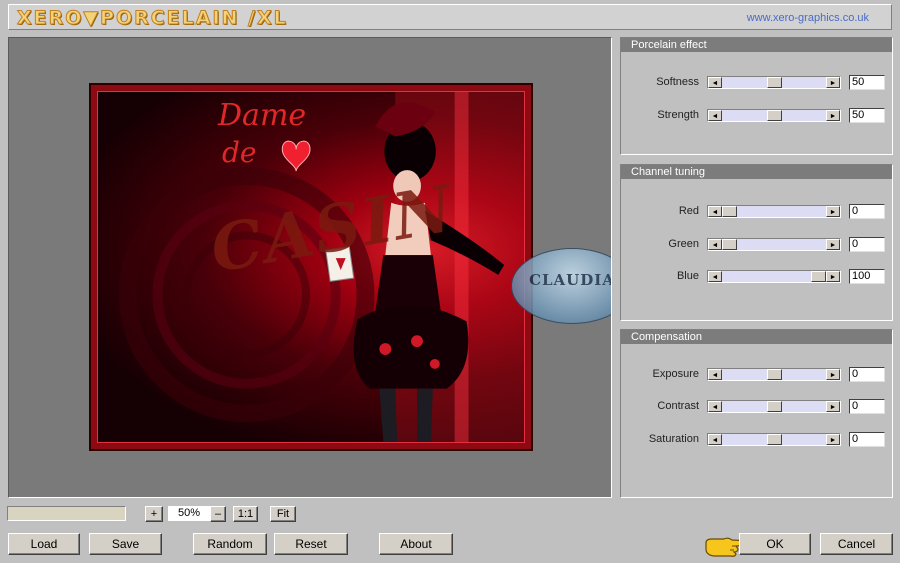 The width and height of the screenshot is (900, 563). What do you see at coordinates (775, 544) in the screenshot?
I see `ok-button: OK` at bounding box center [775, 544].